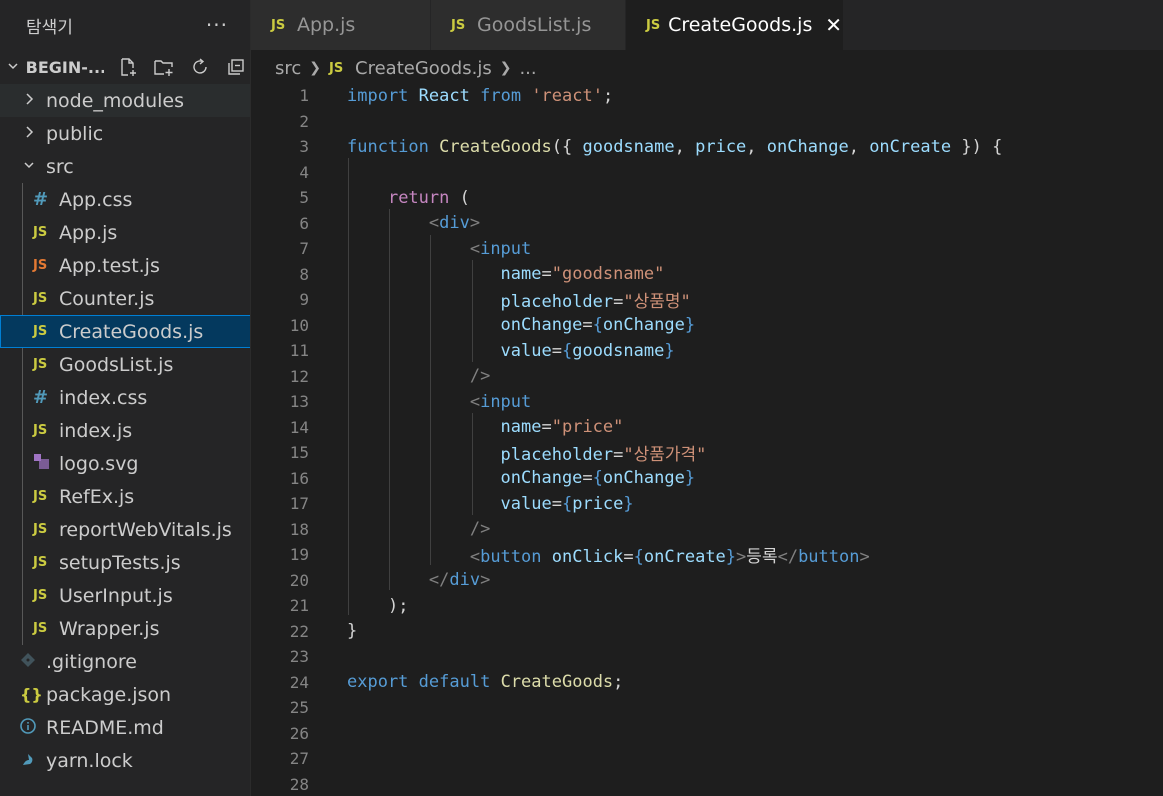  What do you see at coordinates (164, 67) in the screenshot?
I see `new-folder-icon` at bounding box center [164, 67].